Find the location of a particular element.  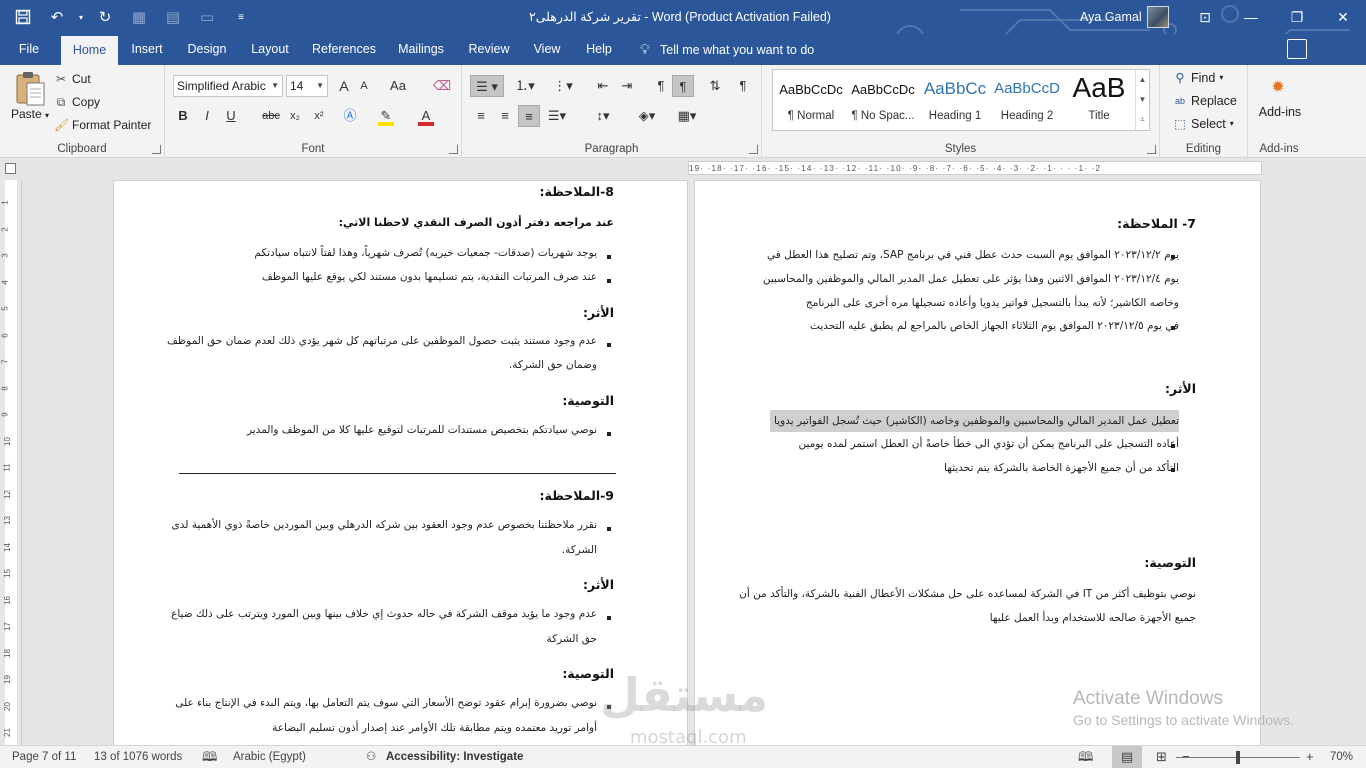

ltr-icon: ¶ is located at coordinates (661, 86).